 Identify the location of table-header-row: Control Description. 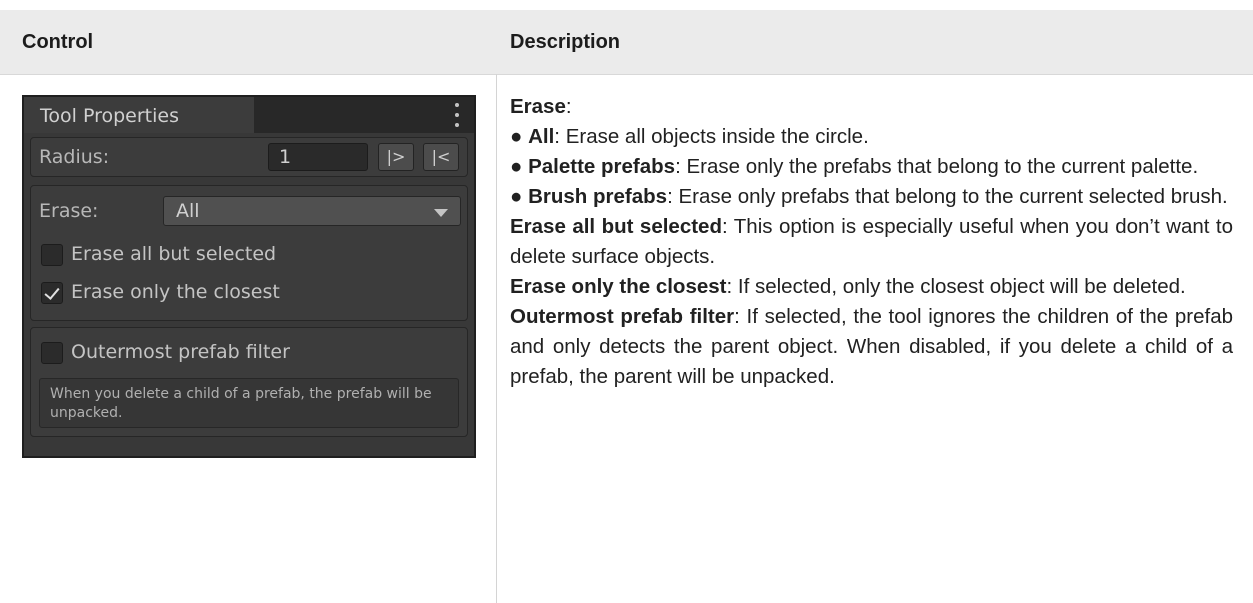
(626, 42).